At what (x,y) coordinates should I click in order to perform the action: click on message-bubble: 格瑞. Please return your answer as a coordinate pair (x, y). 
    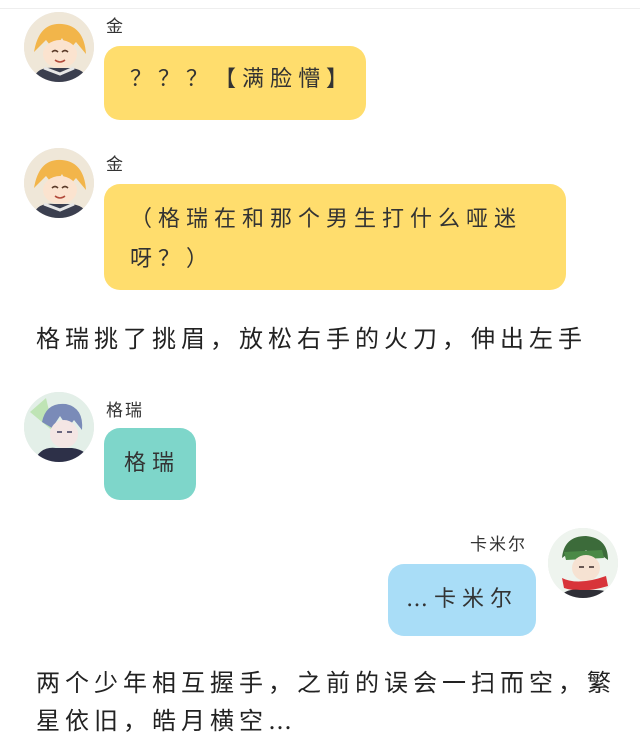
    Looking at the image, I should click on (150, 464).